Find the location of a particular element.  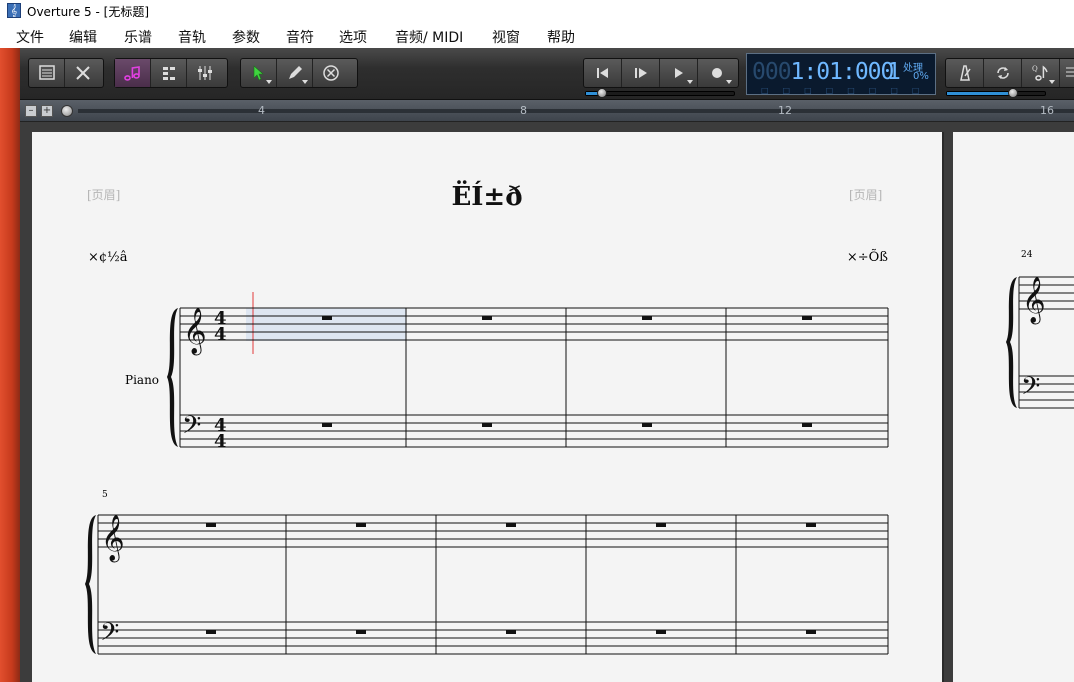

mixer-icon is located at coordinates (205, 73).